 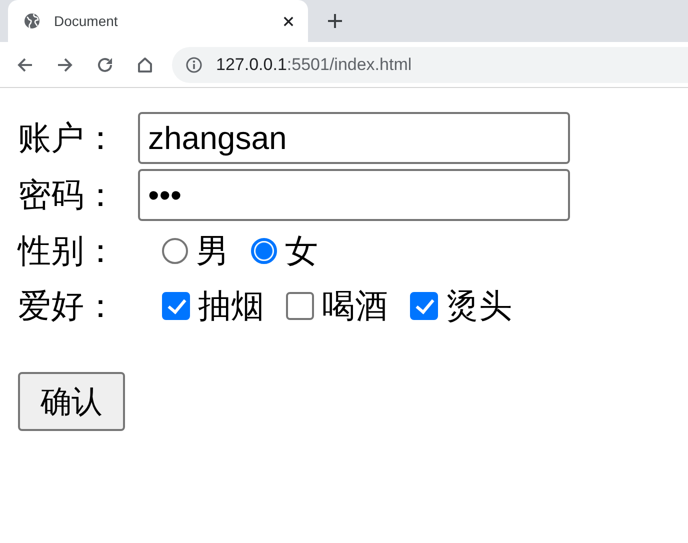 I want to click on field-label: 密码：, so click(x=68, y=195).